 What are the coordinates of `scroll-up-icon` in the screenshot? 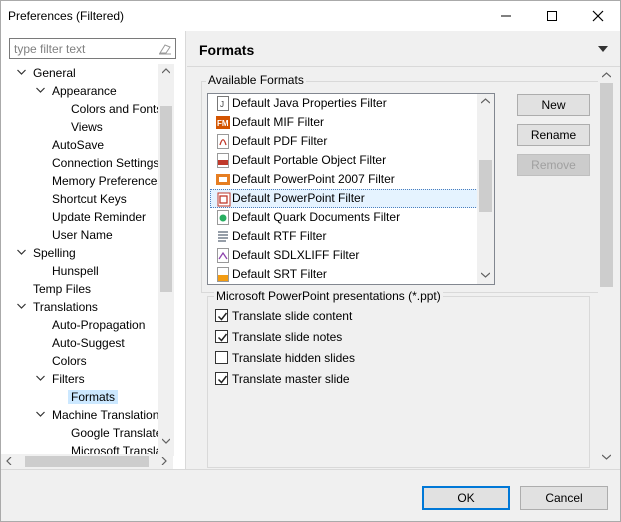 It's located at (166, 71).